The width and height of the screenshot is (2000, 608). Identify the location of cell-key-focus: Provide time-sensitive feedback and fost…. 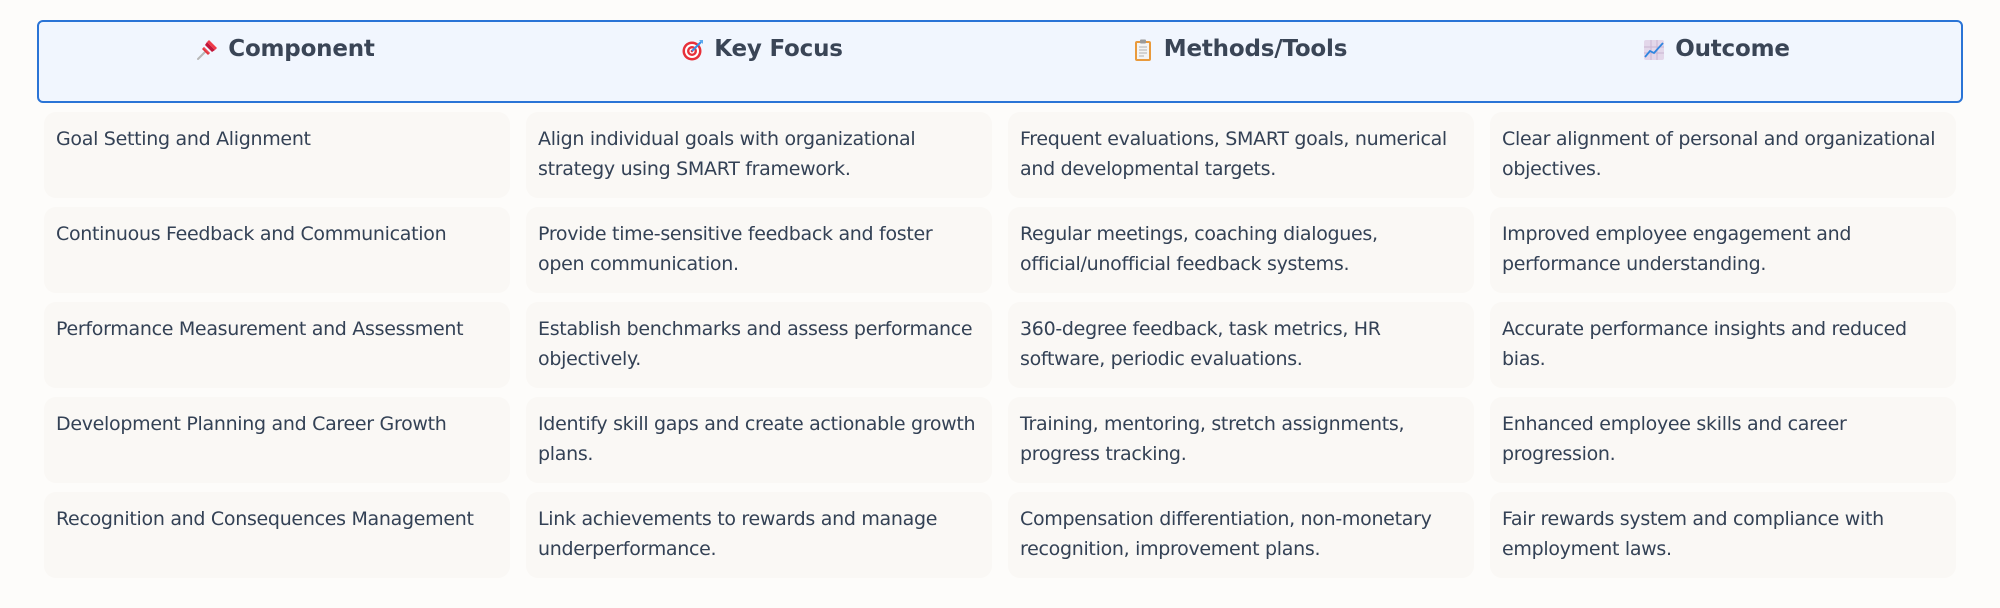
(759, 250).